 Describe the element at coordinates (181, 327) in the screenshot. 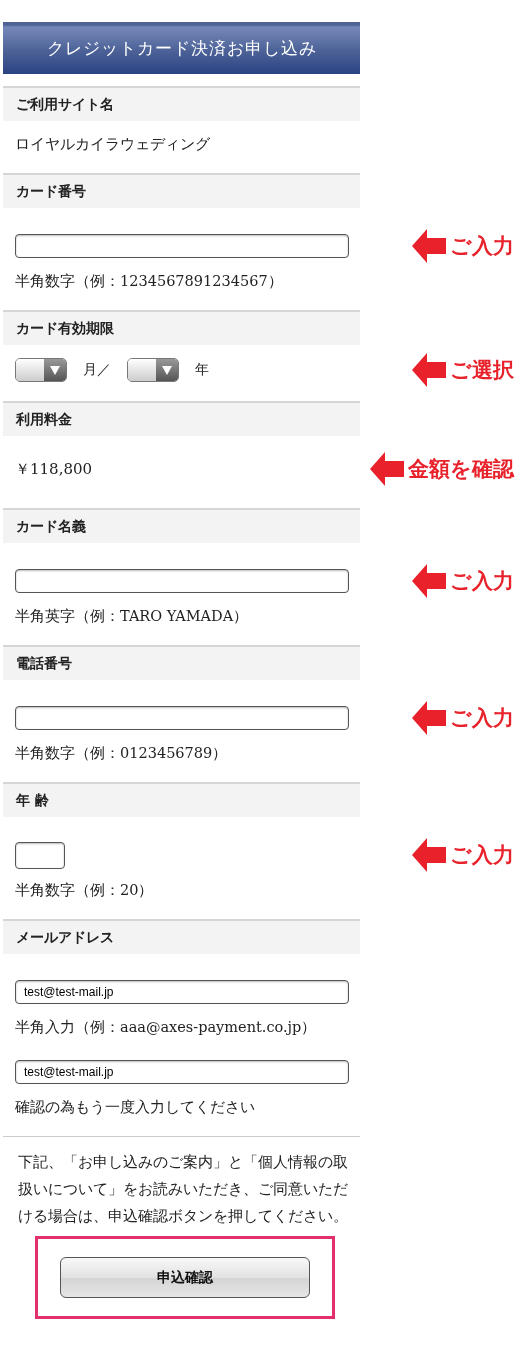

I see `section-header: カード有効期限` at that location.